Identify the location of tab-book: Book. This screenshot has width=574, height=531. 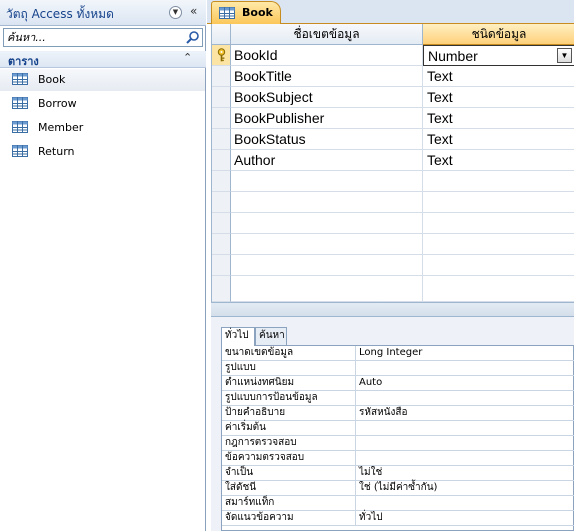
(246, 12).